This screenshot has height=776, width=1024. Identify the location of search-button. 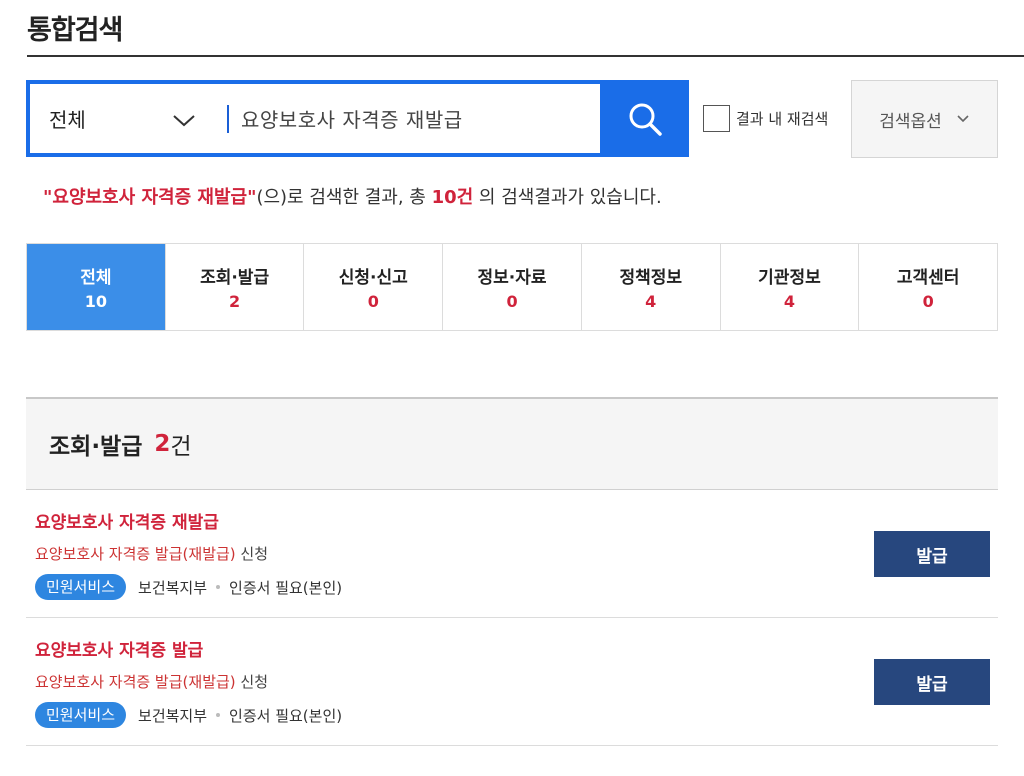
(644, 118).